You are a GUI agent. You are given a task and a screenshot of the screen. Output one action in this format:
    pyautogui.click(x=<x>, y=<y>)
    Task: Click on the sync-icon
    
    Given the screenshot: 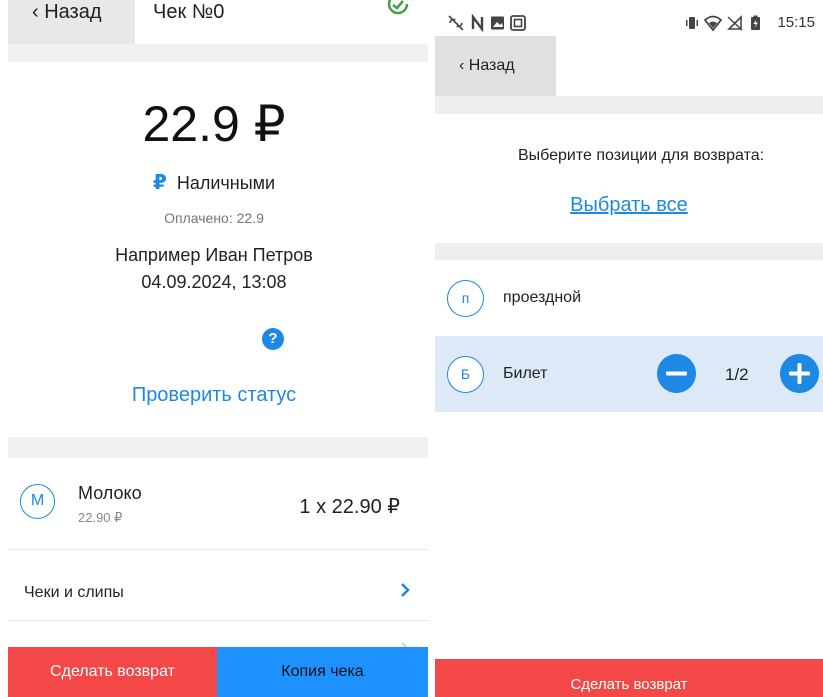 What is the action you would take?
    pyautogui.click(x=398, y=8)
    